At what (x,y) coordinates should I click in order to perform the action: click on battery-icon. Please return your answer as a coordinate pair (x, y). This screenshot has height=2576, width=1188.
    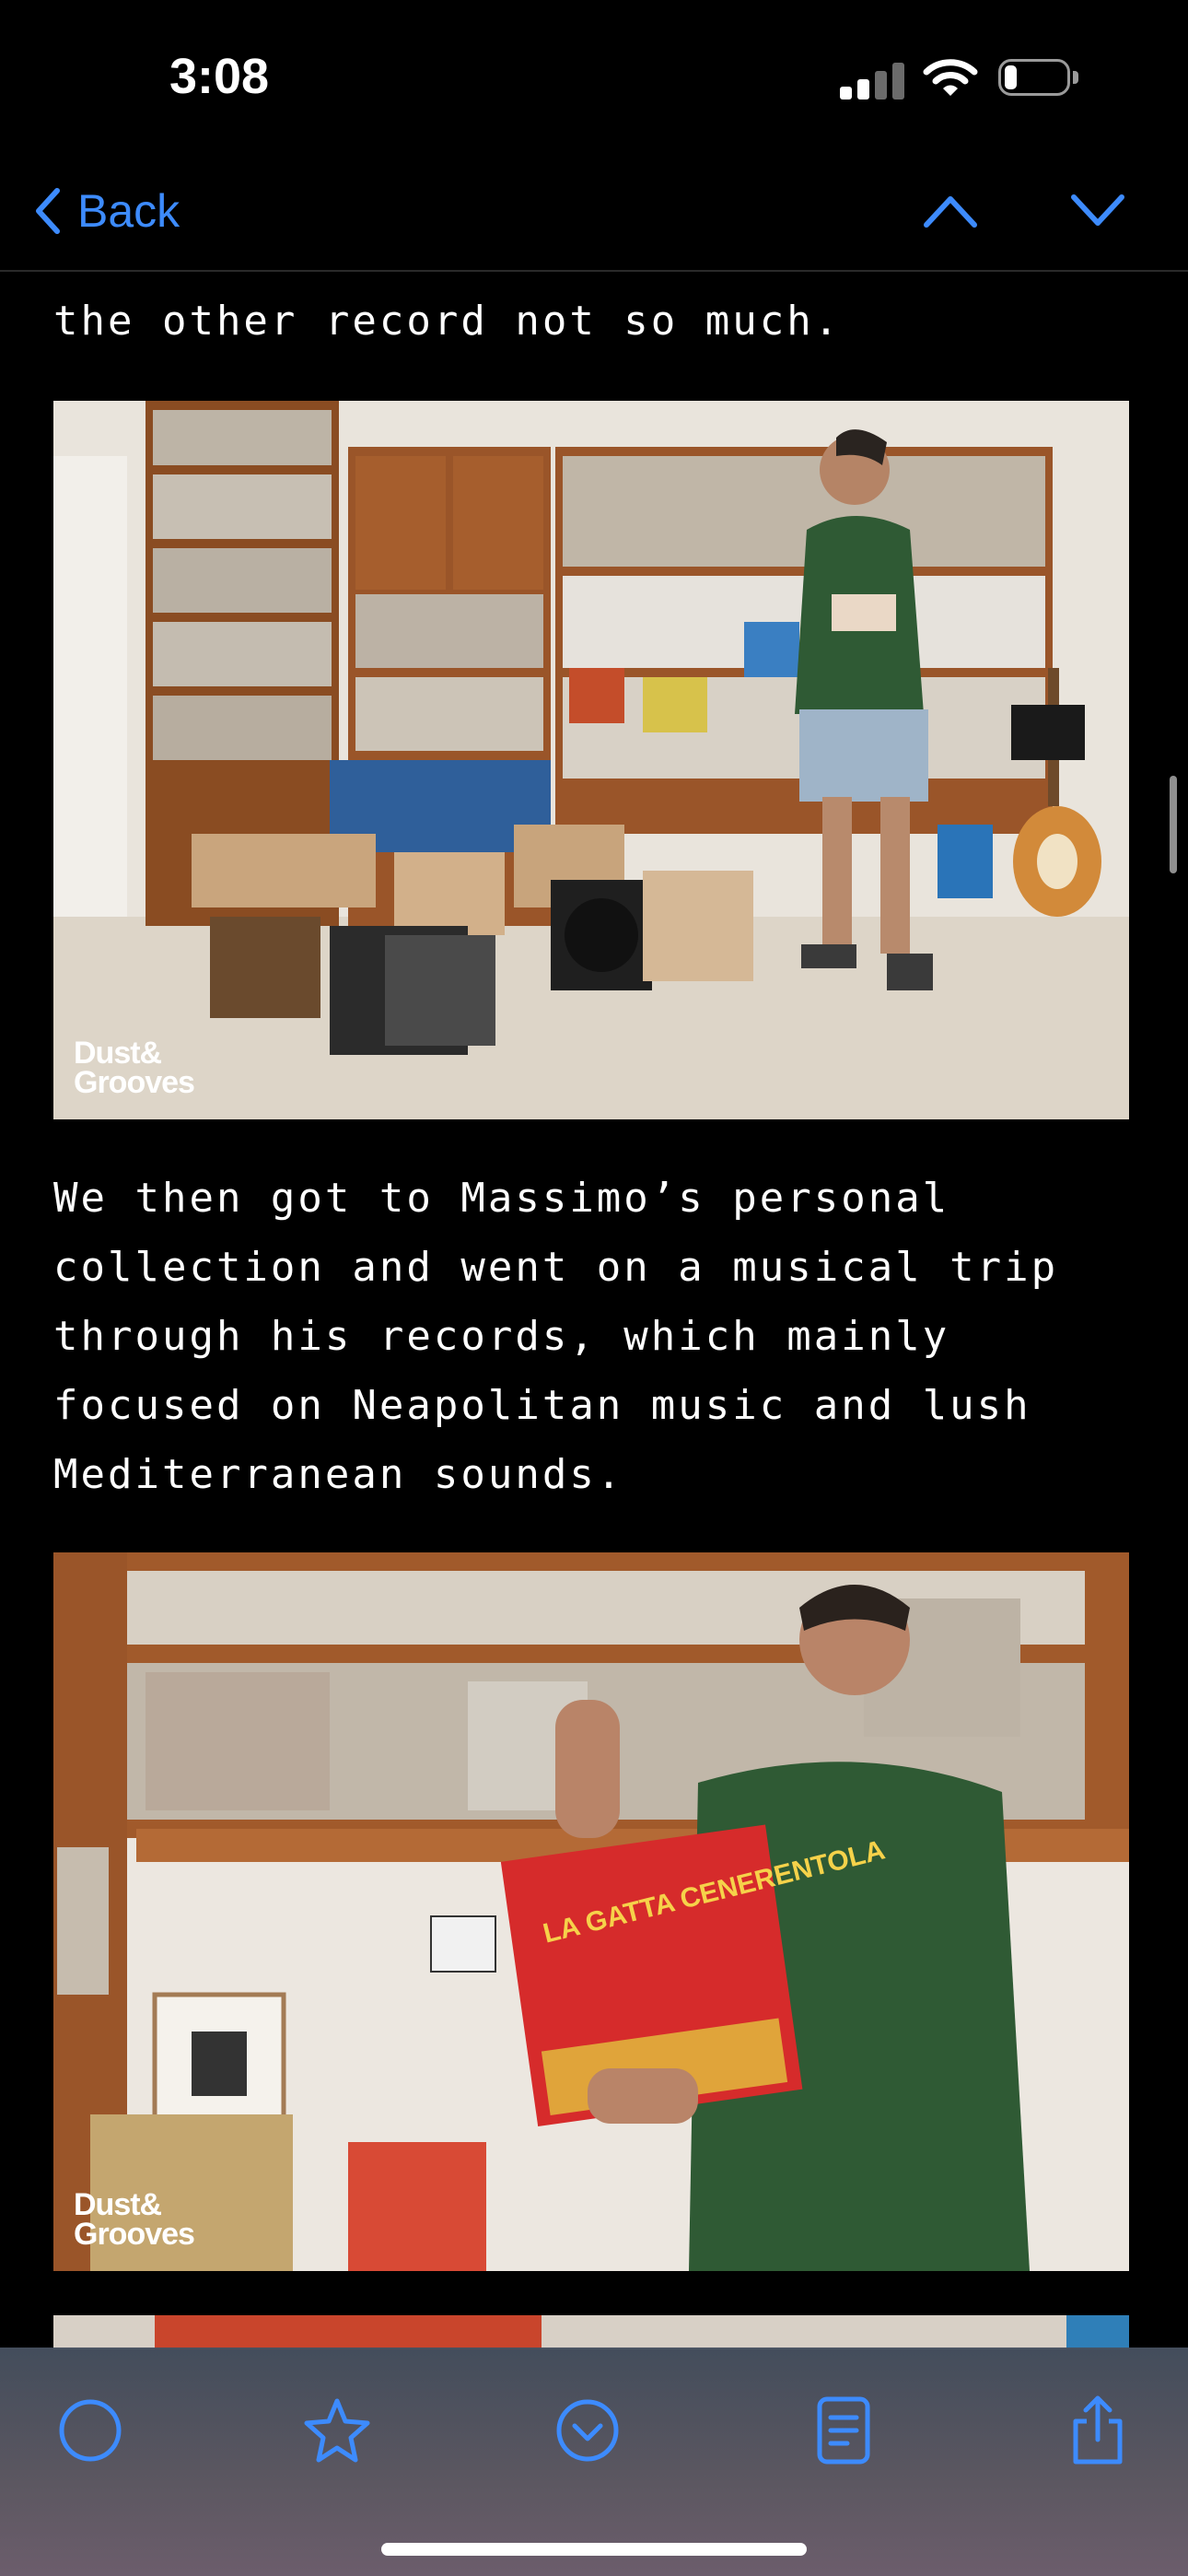
    Looking at the image, I should click on (1038, 79).